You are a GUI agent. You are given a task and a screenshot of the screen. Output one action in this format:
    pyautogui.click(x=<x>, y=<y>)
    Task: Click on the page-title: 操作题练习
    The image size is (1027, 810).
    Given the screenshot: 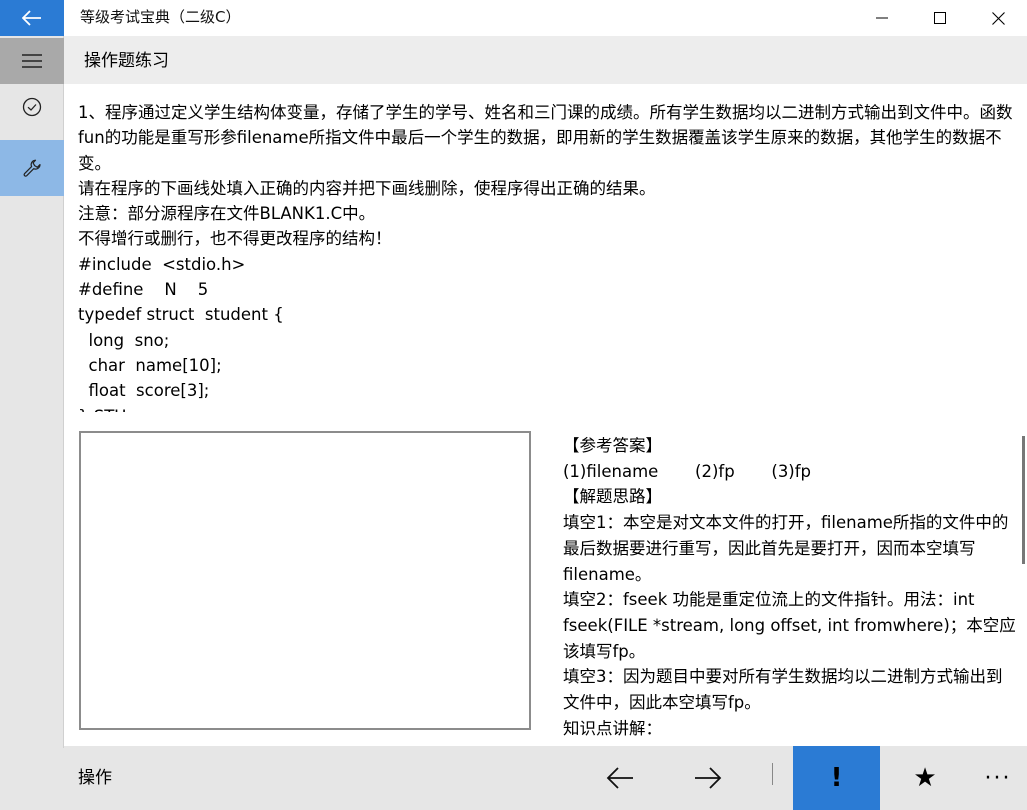 What is the action you would take?
    pyautogui.click(x=126, y=61)
    